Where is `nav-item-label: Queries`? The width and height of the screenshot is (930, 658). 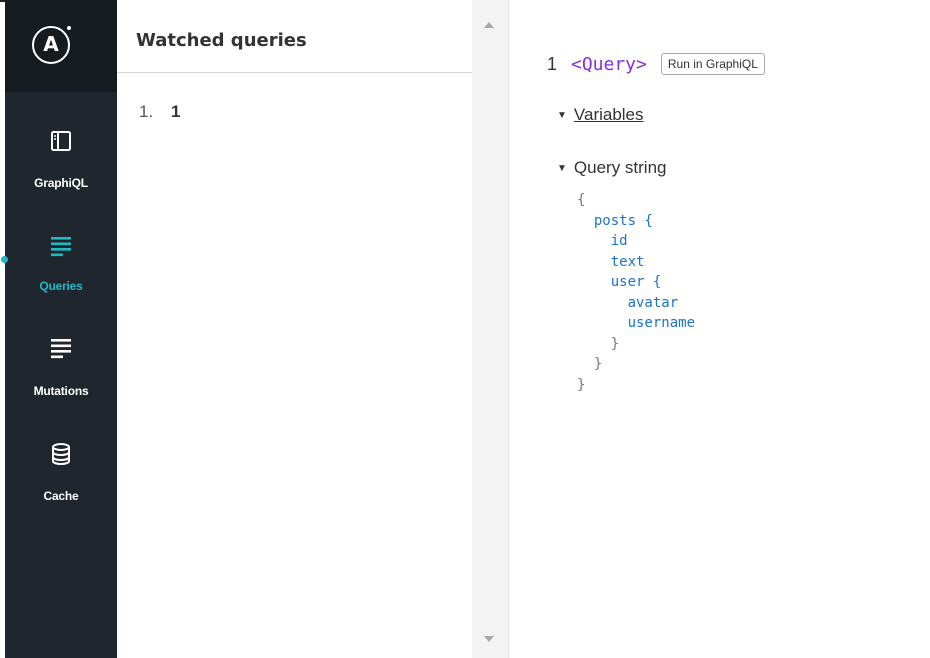
nav-item-label: Queries is located at coordinates (61, 286).